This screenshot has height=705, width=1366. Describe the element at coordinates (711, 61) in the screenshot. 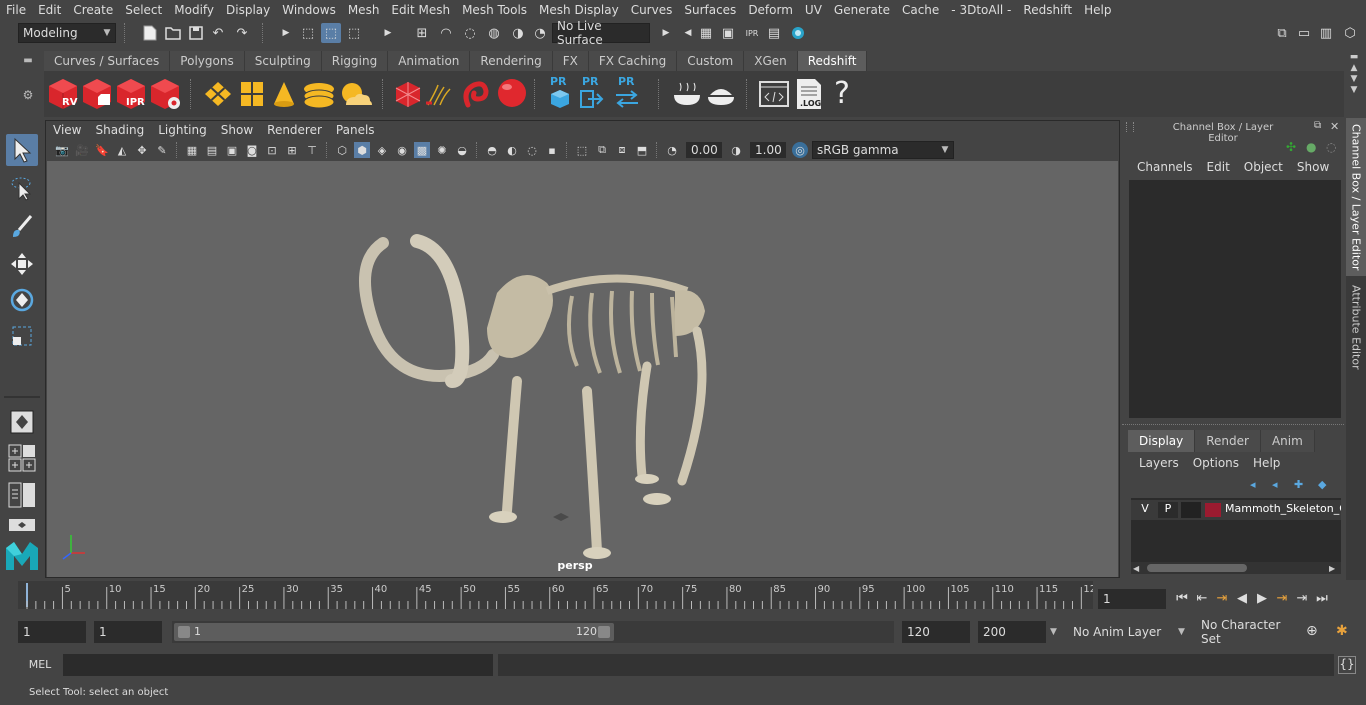

I see `shelf-tab-custom: Custom` at that location.